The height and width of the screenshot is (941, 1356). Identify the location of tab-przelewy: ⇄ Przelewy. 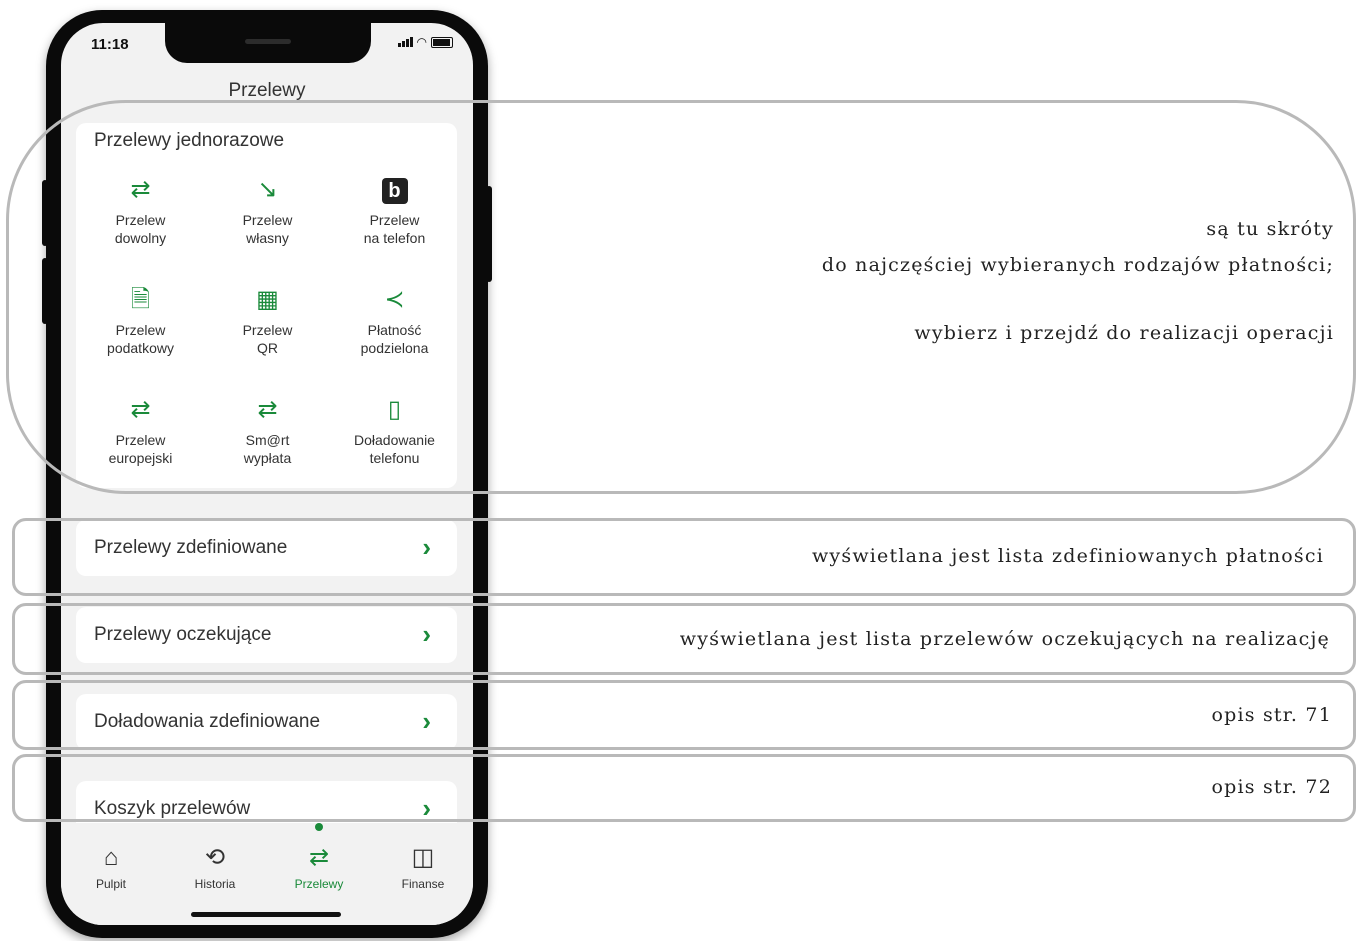
(319, 867).